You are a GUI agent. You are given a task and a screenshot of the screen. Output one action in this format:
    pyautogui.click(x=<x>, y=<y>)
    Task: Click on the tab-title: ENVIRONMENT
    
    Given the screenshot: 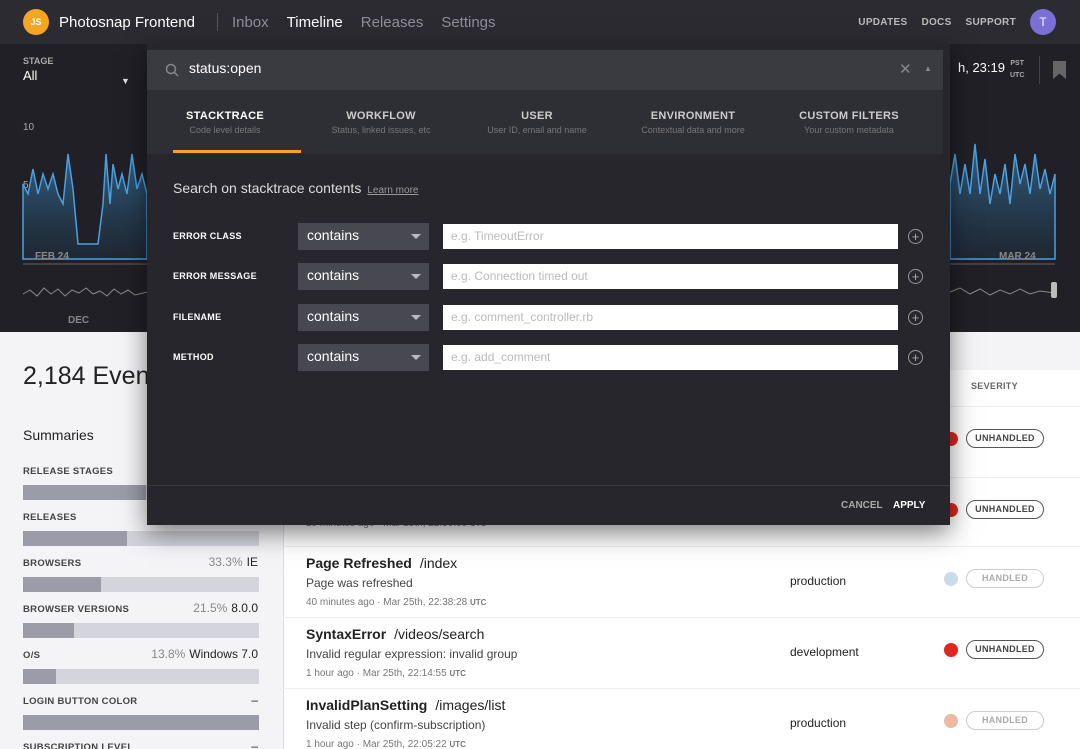 What is the action you would take?
    pyautogui.click(x=693, y=116)
    